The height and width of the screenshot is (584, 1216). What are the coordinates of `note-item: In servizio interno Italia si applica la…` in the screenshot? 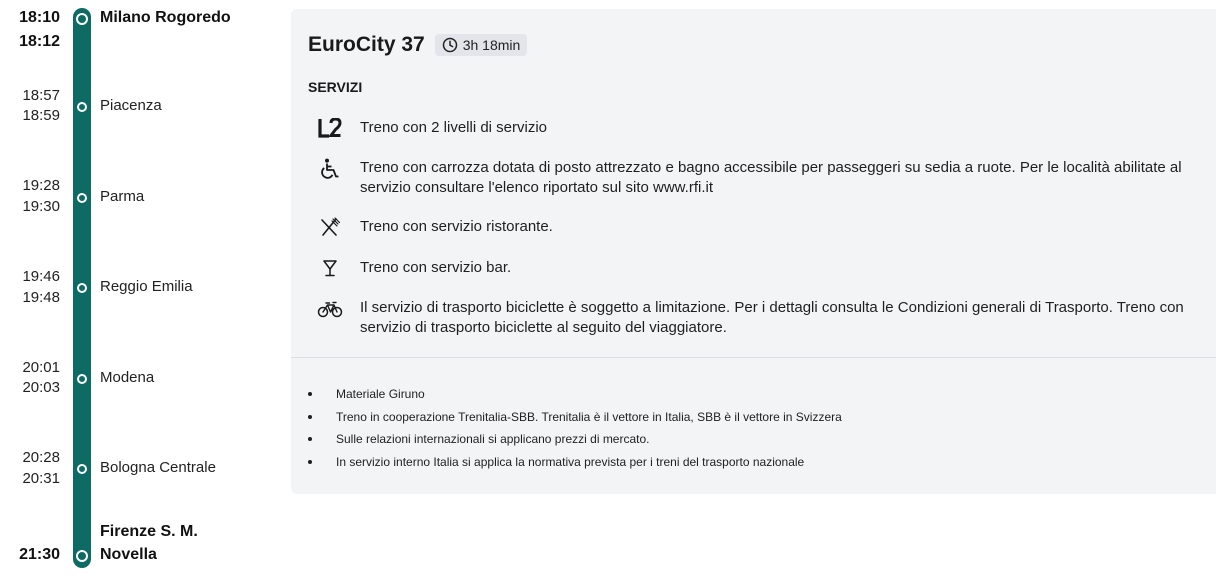 It's located at (575, 462).